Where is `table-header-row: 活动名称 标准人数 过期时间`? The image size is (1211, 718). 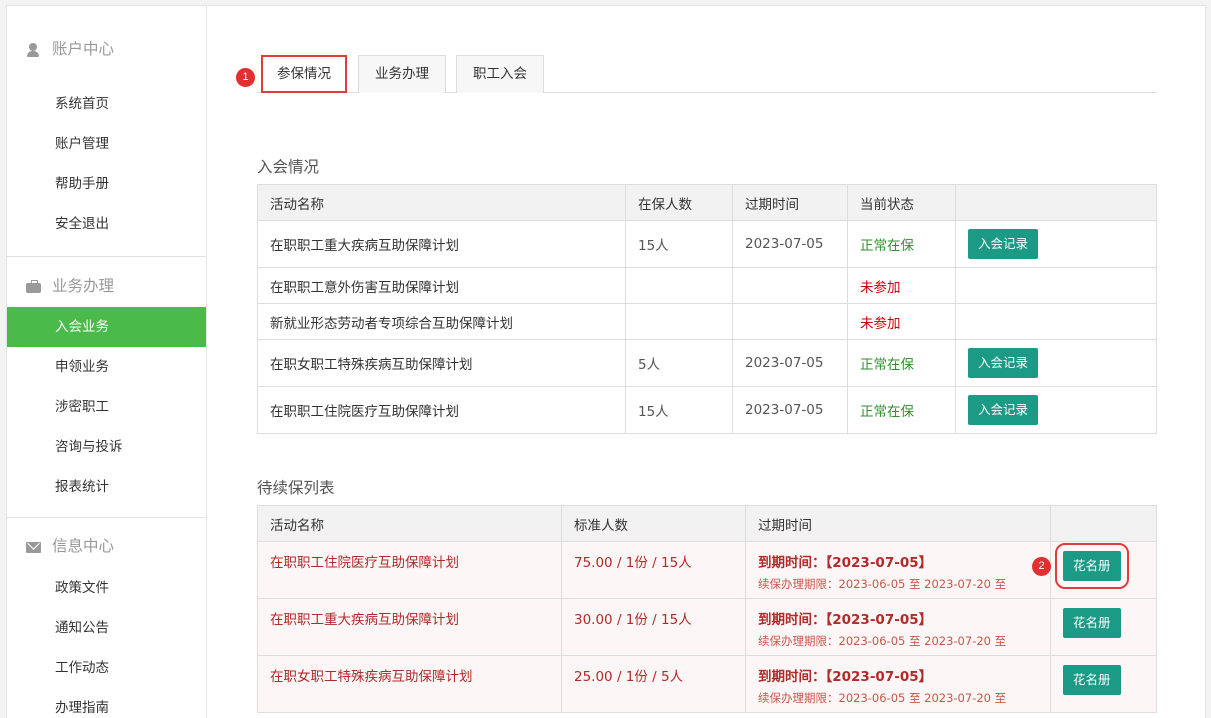
table-header-row: 活动名称 标准人数 过期时间 is located at coordinates (707, 523).